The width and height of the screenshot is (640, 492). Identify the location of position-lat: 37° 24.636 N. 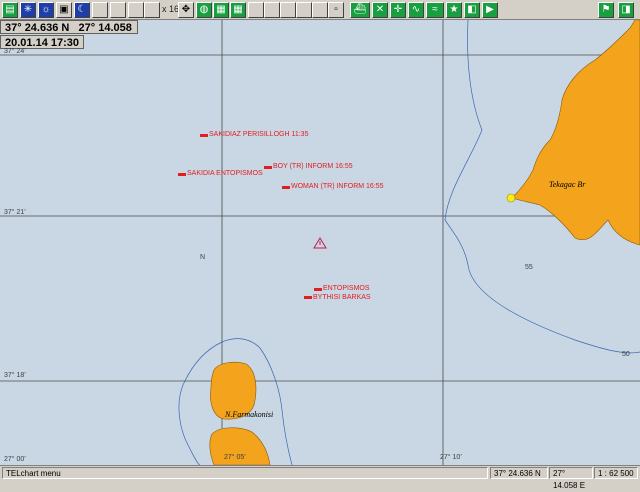
(37, 28).